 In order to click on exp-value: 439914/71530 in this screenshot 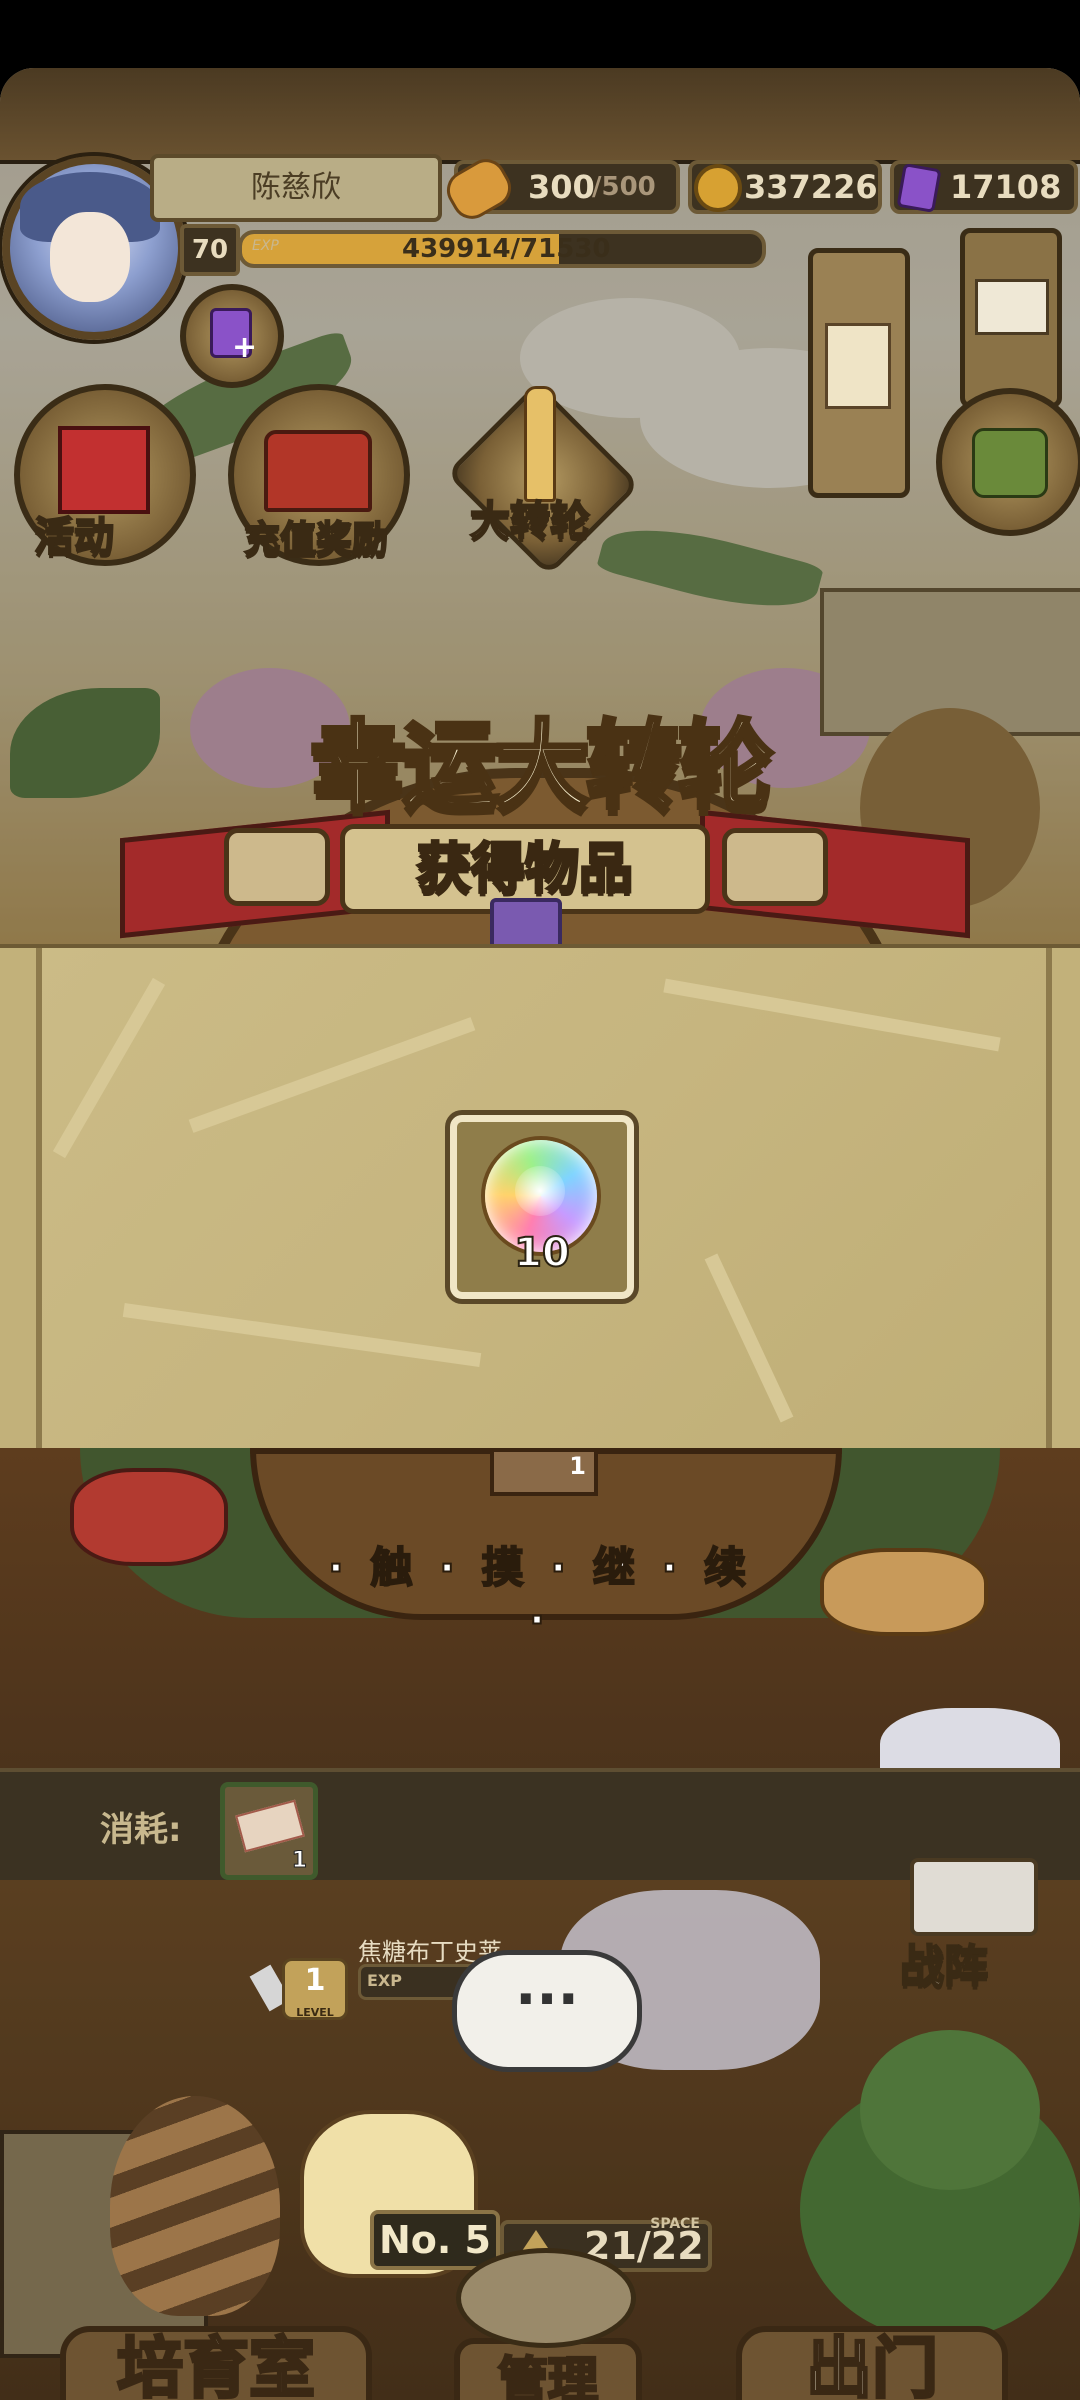, I will do `click(506, 249)`.